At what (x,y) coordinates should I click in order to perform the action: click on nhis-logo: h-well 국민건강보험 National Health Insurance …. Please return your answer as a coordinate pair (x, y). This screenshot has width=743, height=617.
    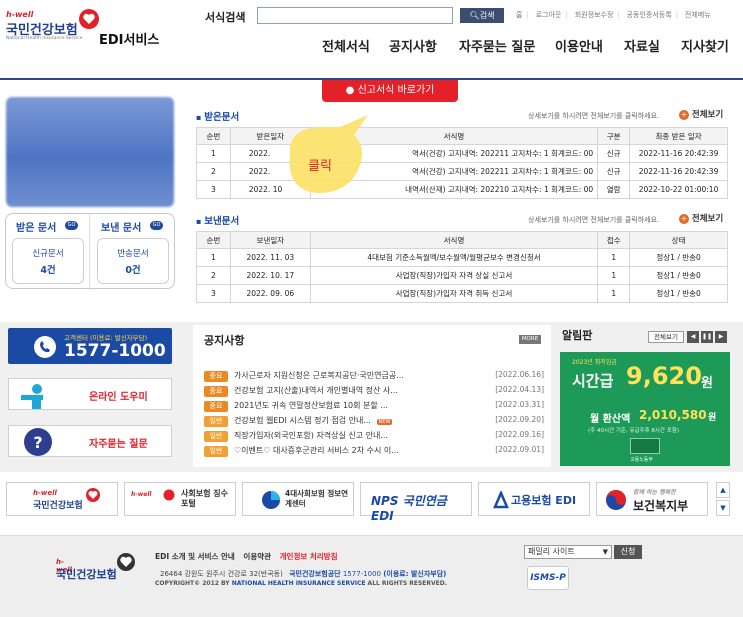
    Looking at the image, I should click on (56, 29).